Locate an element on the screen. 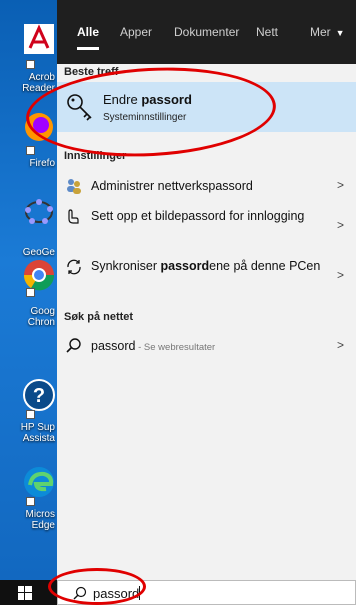 This screenshot has width=356, height=605. text-cursor is located at coordinates (140, 593).